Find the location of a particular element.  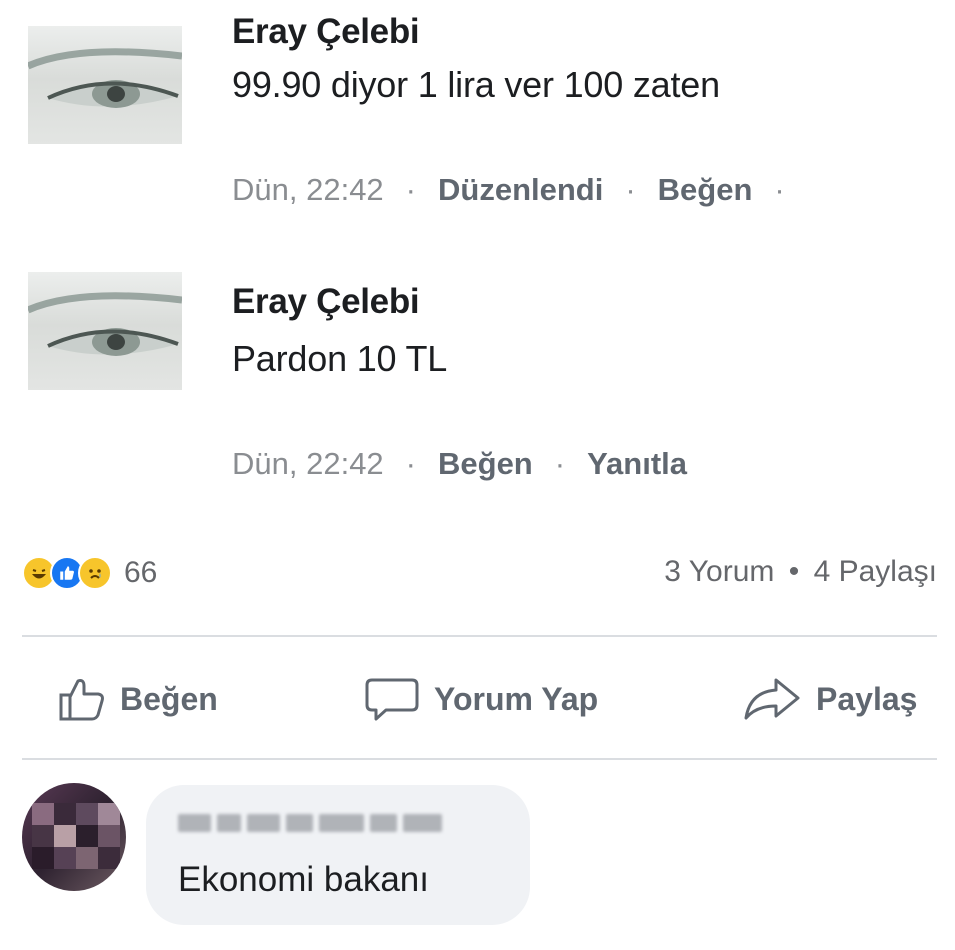

reactions-summary: 66 is located at coordinates (89, 573).